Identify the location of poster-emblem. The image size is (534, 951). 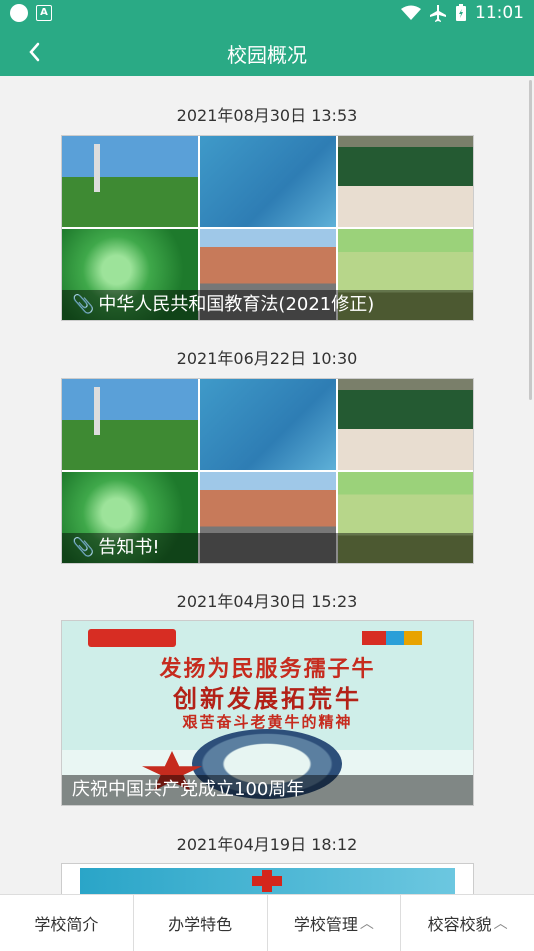
(392, 638).